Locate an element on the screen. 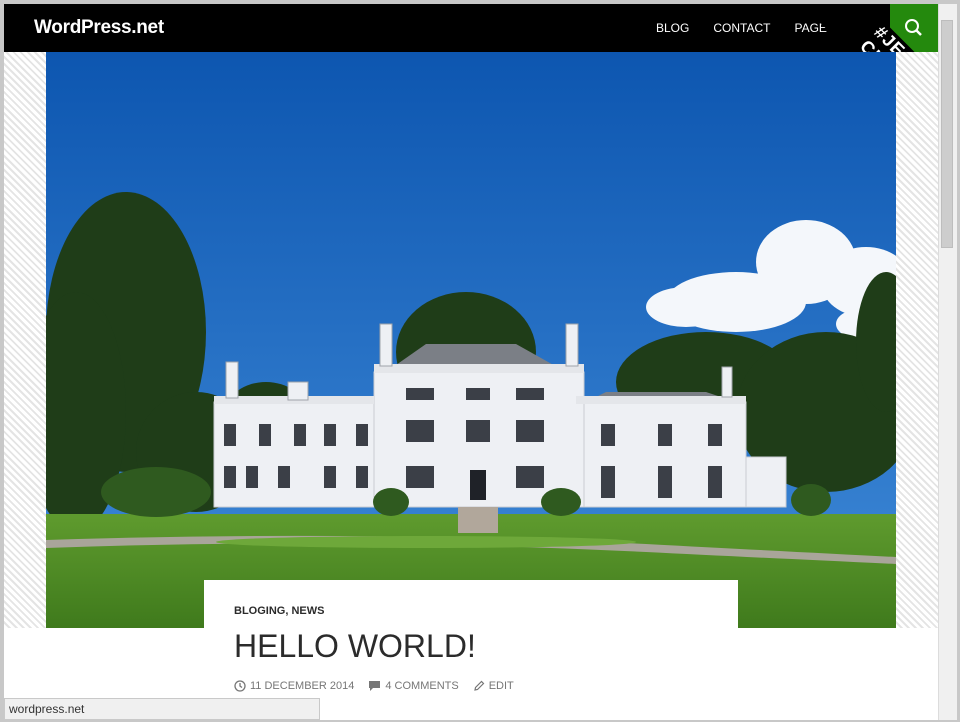 The height and width of the screenshot is (722, 960). post-title: HELLO WORLD! is located at coordinates (355, 646).